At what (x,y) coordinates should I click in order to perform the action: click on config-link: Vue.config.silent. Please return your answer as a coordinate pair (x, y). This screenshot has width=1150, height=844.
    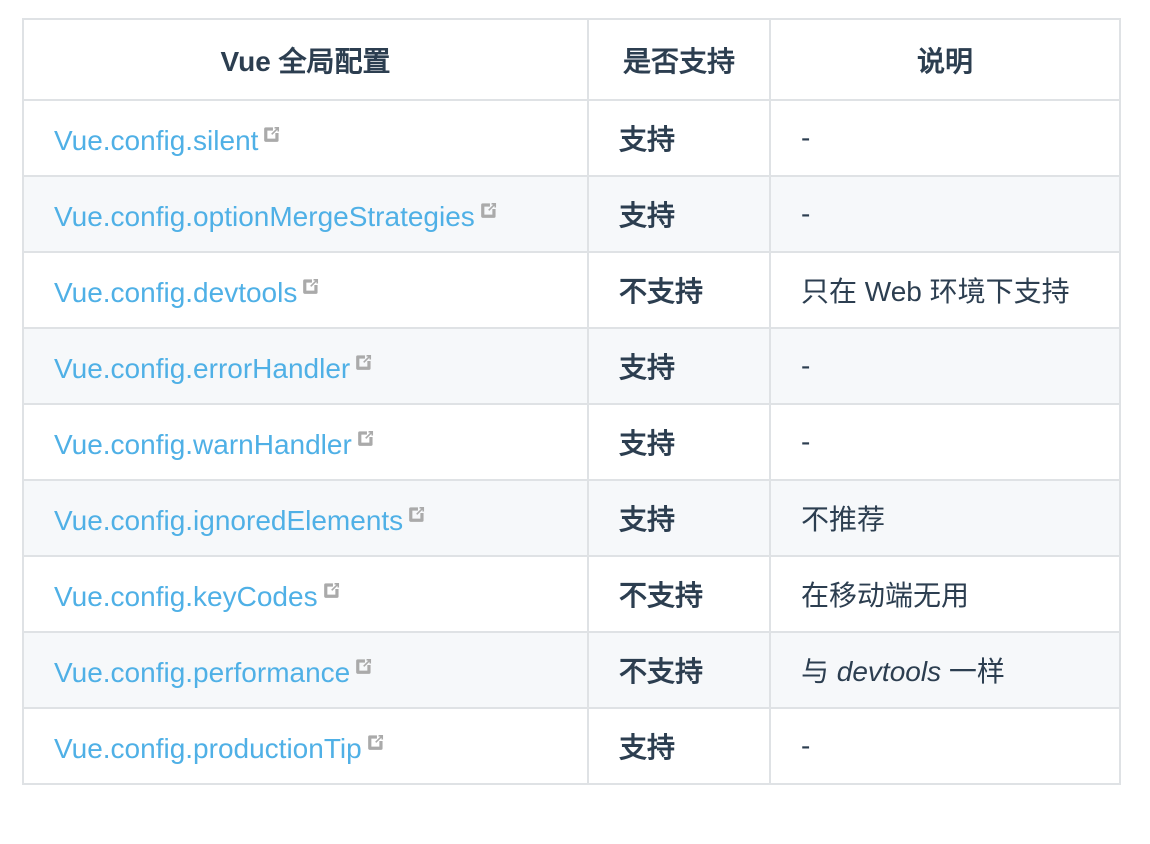
    Looking at the image, I should click on (168, 140).